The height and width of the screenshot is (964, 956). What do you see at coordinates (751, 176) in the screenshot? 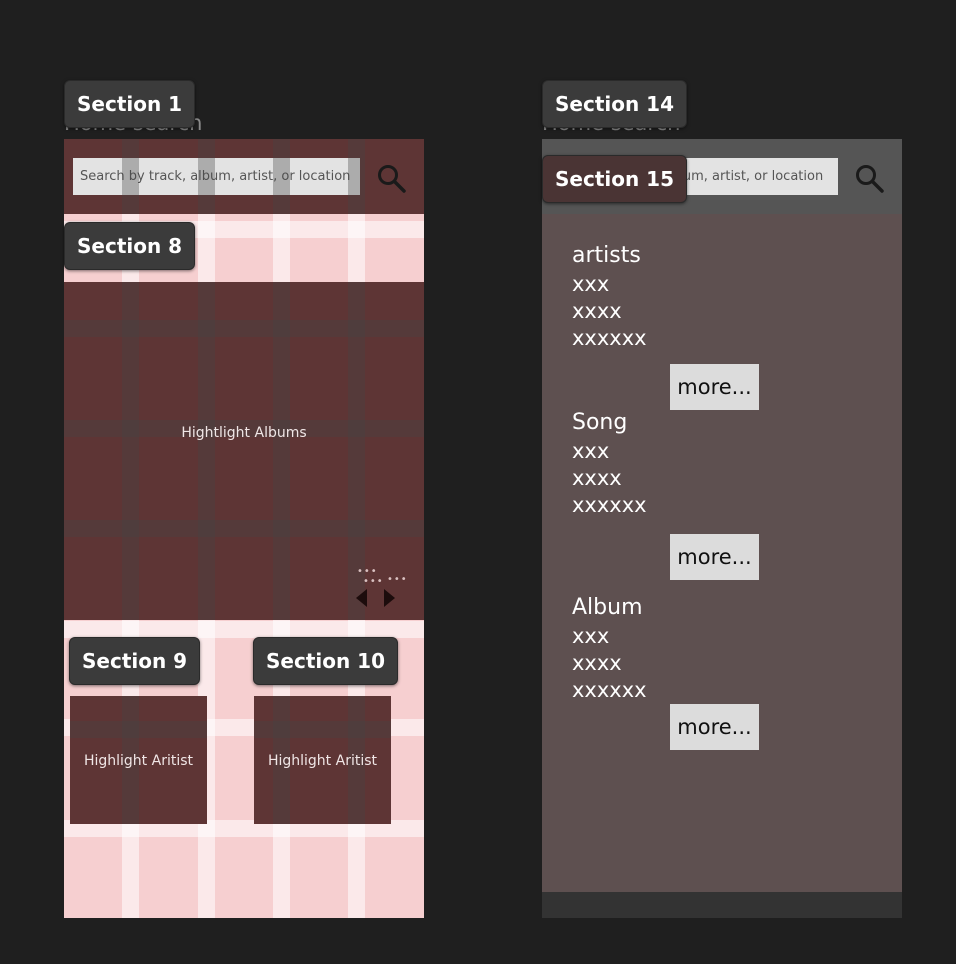
I see `search-input: lbum, artist, or location` at bounding box center [751, 176].